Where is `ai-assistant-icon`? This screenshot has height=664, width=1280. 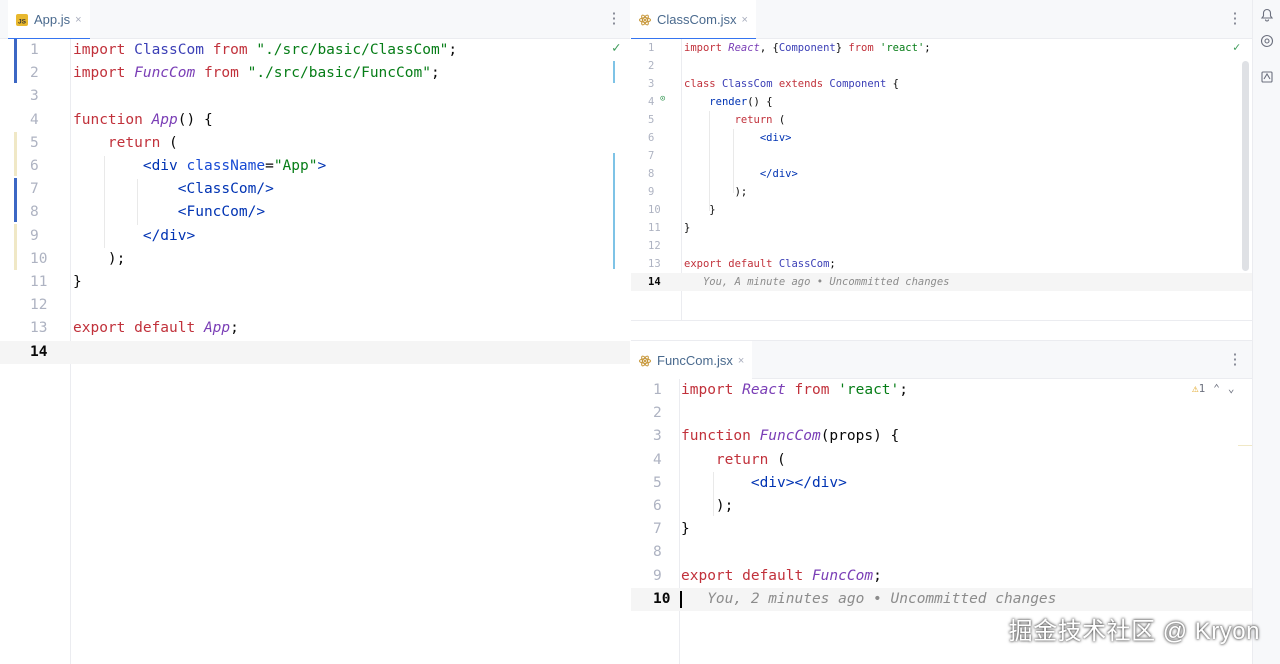
ai-assistant-icon is located at coordinates (1267, 42).